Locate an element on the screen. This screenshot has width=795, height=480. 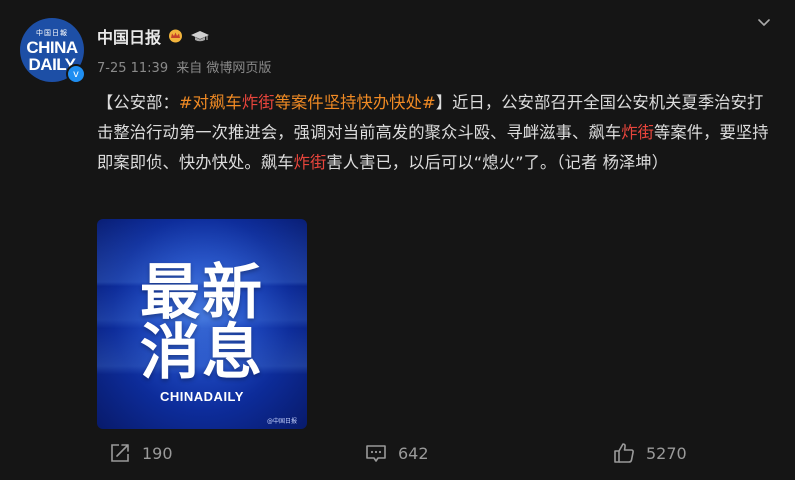
image-brand: CHINADAILY is located at coordinates (202, 396).